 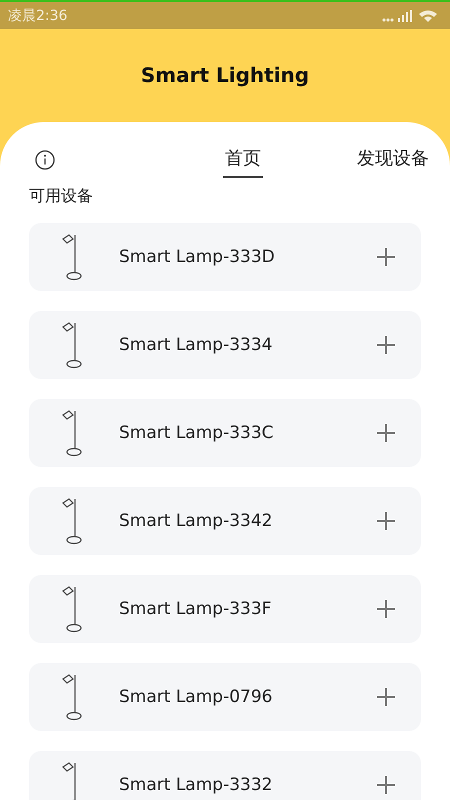 I want to click on device-card: Smart Lamp-333F, so click(x=225, y=609).